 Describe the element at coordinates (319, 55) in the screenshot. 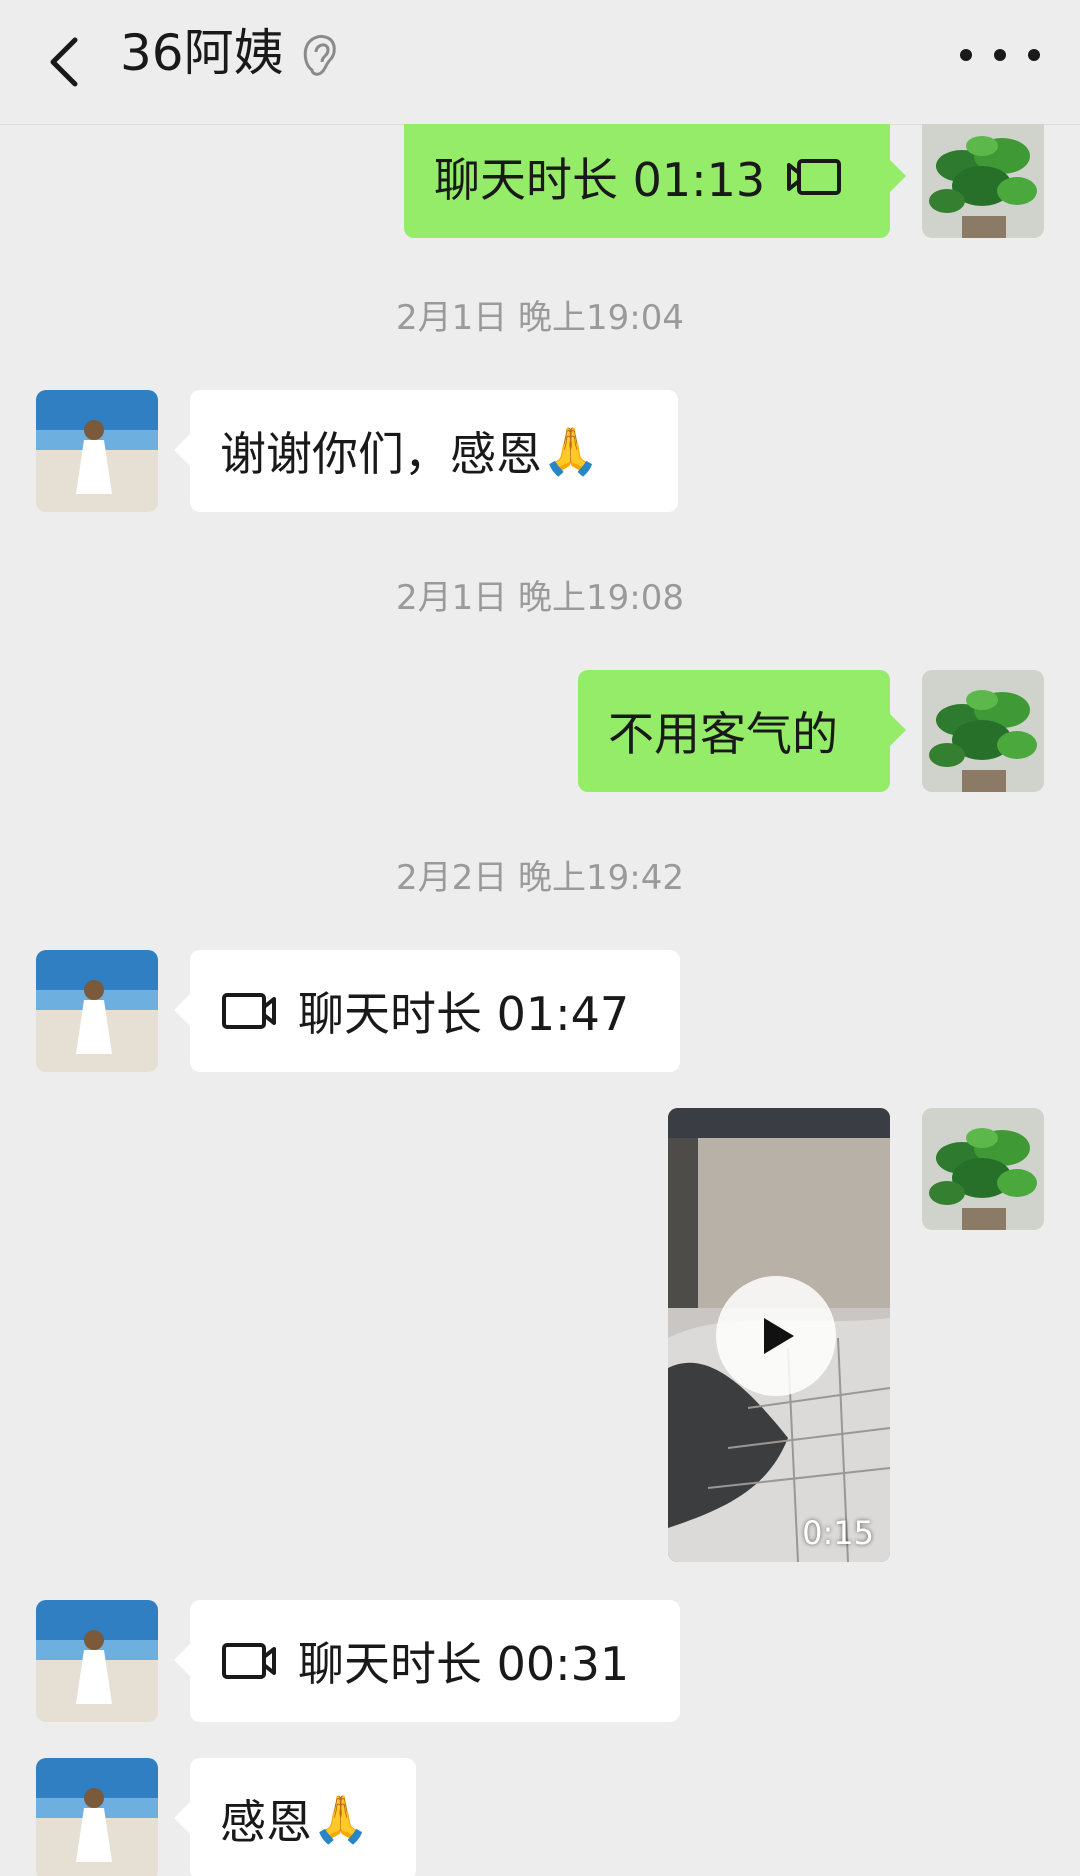

I see `ear-icon` at that location.